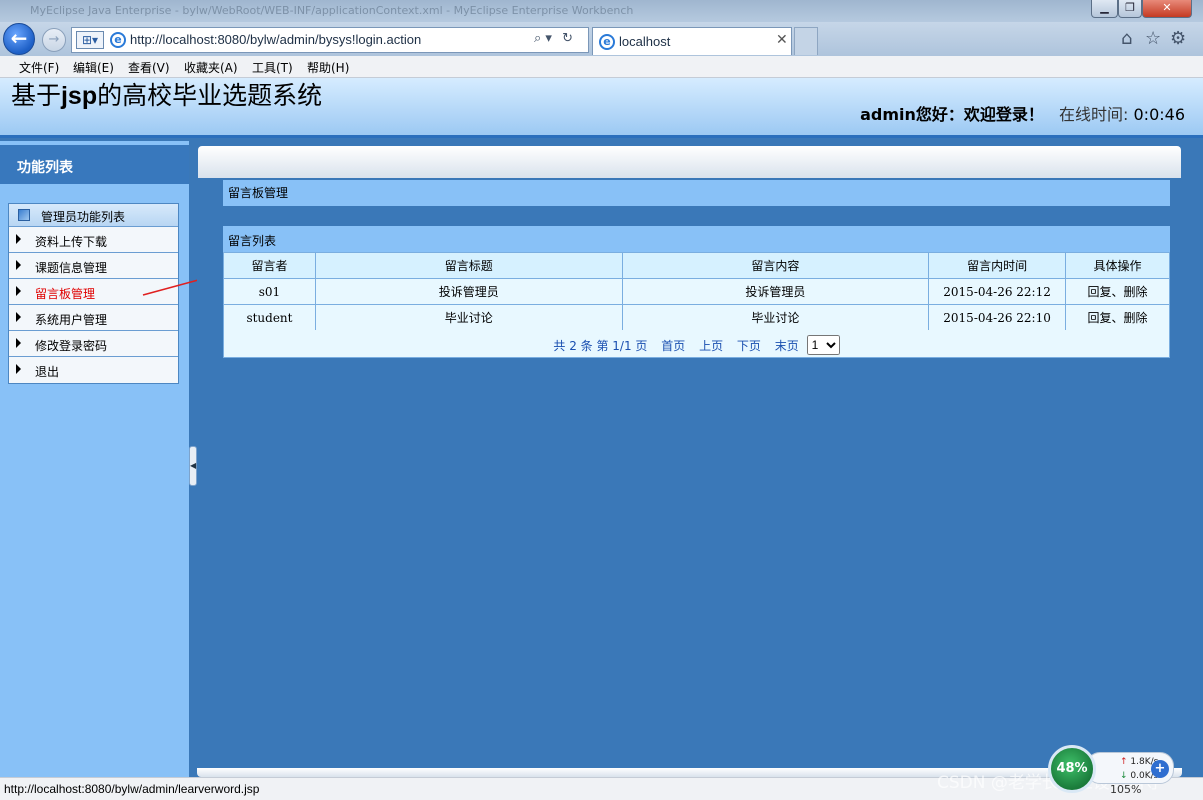 This screenshot has width=1203, height=800. I want to click on section-title: 留言板管理, so click(258, 193).